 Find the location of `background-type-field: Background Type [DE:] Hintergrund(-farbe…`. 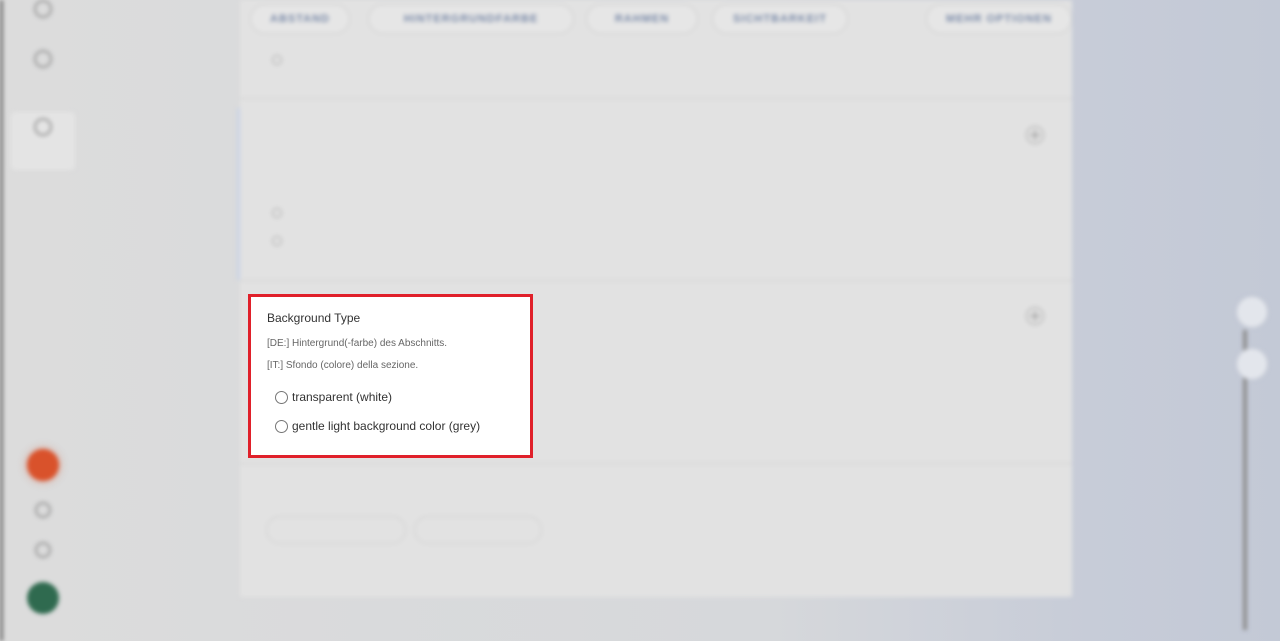

background-type-field: Background Type [DE:] Hintergrund(-farbe… is located at coordinates (390, 376).